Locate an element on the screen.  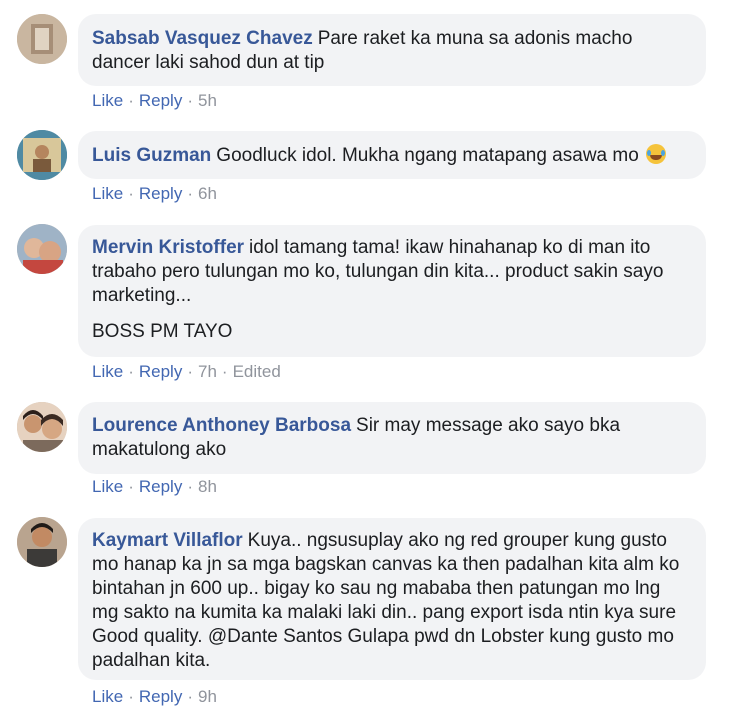
rofl-emoji-icon is located at coordinates (656, 154).